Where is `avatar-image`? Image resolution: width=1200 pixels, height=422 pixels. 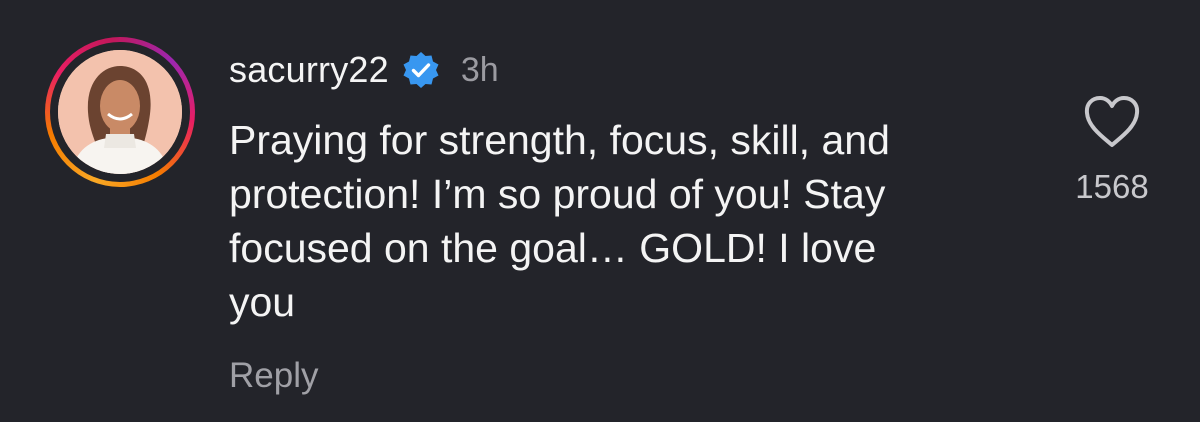
avatar-image is located at coordinates (120, 112).